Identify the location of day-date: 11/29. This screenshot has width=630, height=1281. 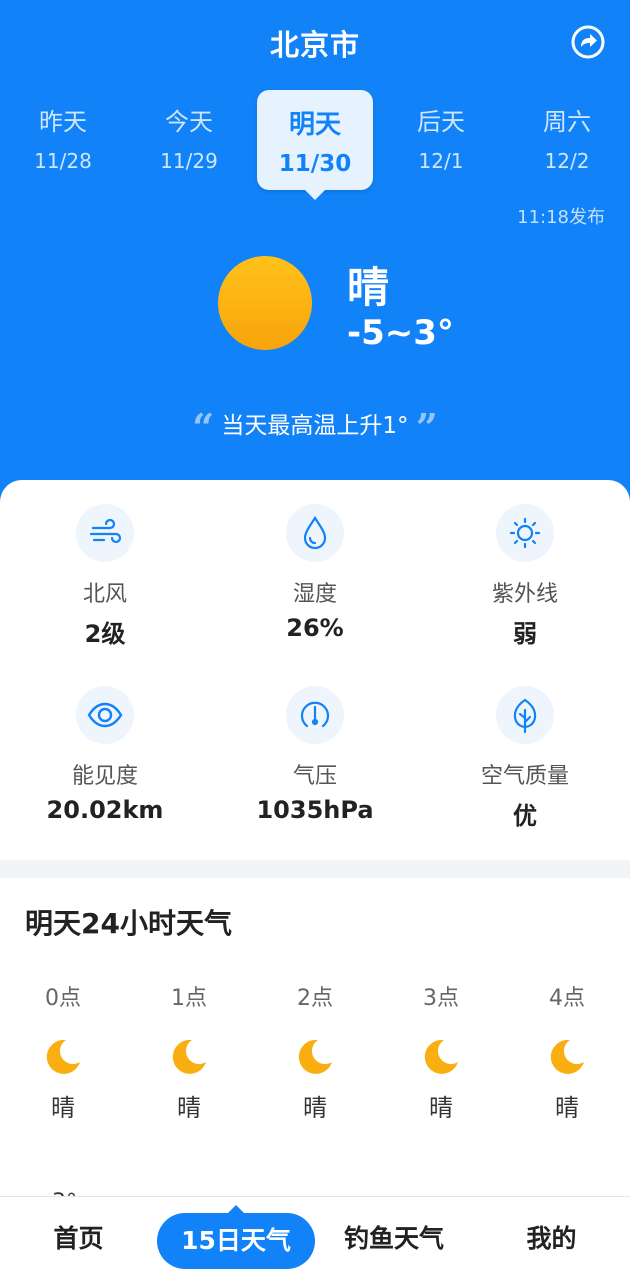
(189, 161).